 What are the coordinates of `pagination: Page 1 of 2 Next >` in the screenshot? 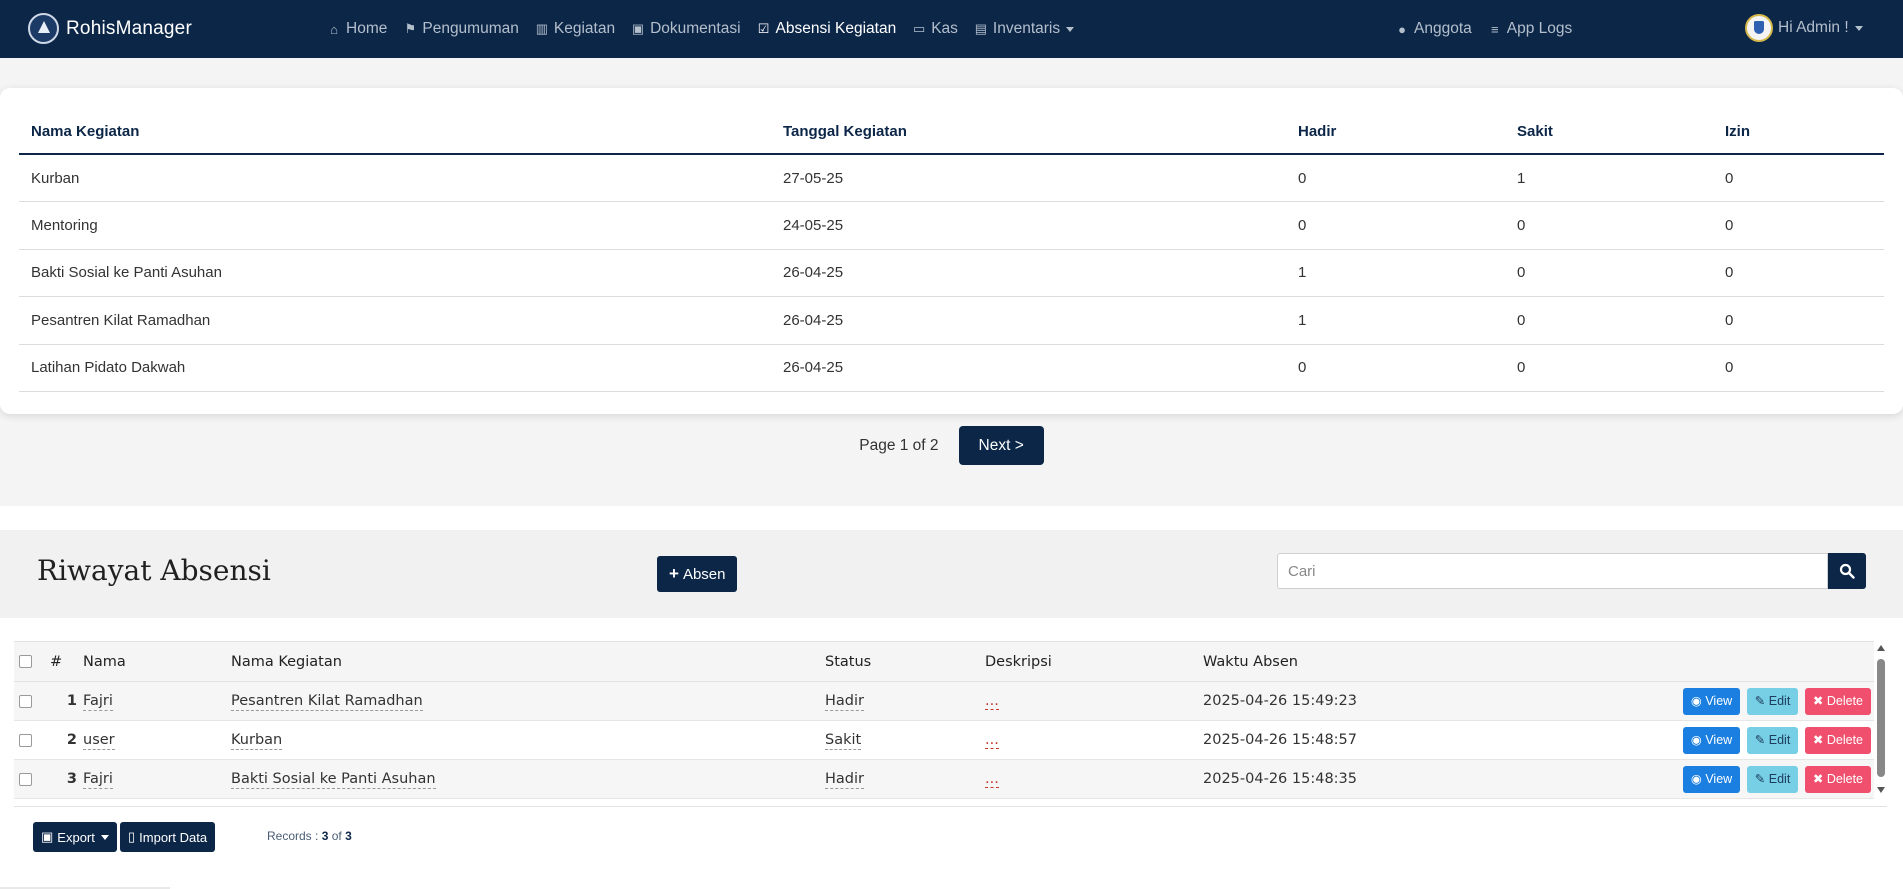 It's located at (951, 445).